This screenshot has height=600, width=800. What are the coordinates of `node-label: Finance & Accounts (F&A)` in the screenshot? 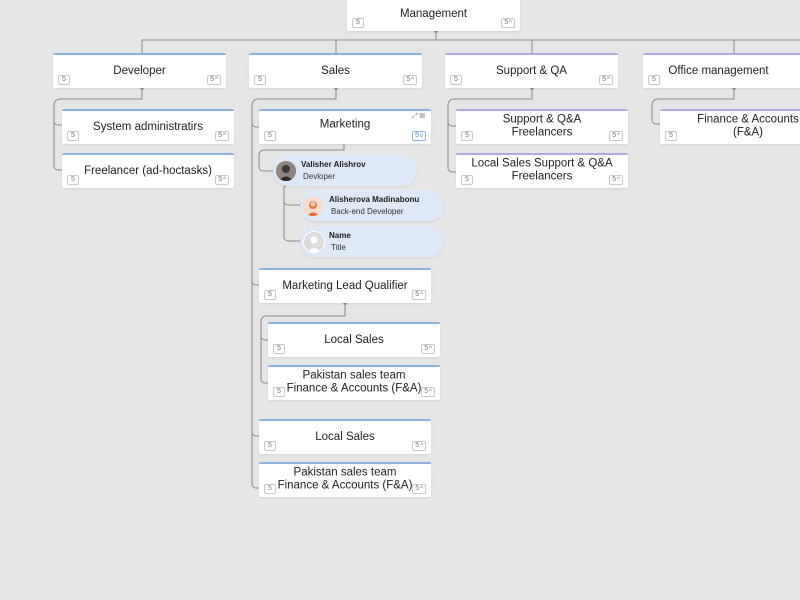 It's located at (748, 126).